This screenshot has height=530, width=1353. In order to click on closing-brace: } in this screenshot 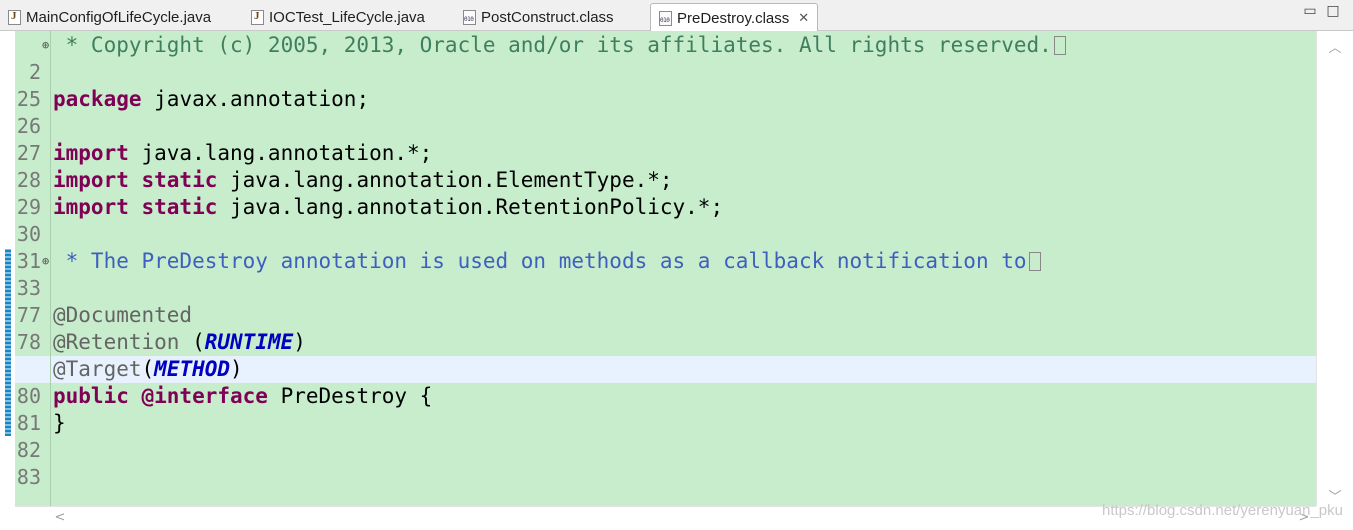, I will do `click(59, 423)`.